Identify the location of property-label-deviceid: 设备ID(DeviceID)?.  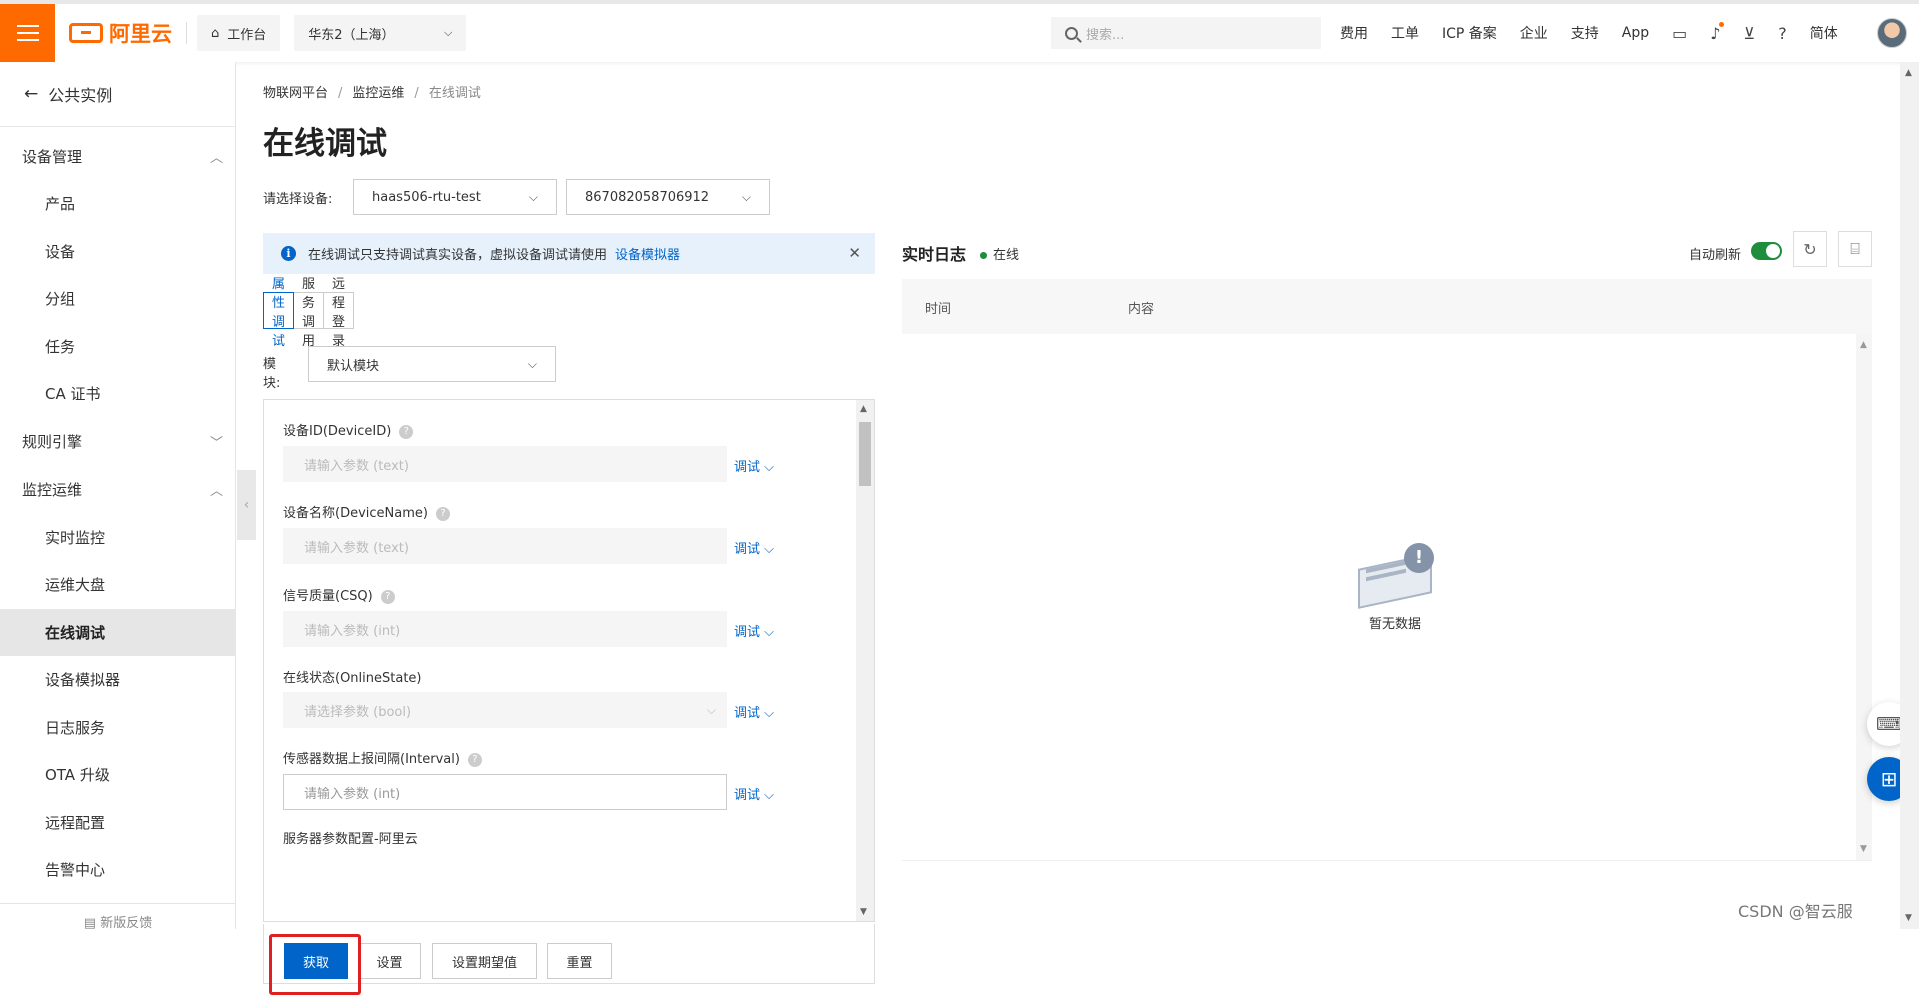
(348, 429).